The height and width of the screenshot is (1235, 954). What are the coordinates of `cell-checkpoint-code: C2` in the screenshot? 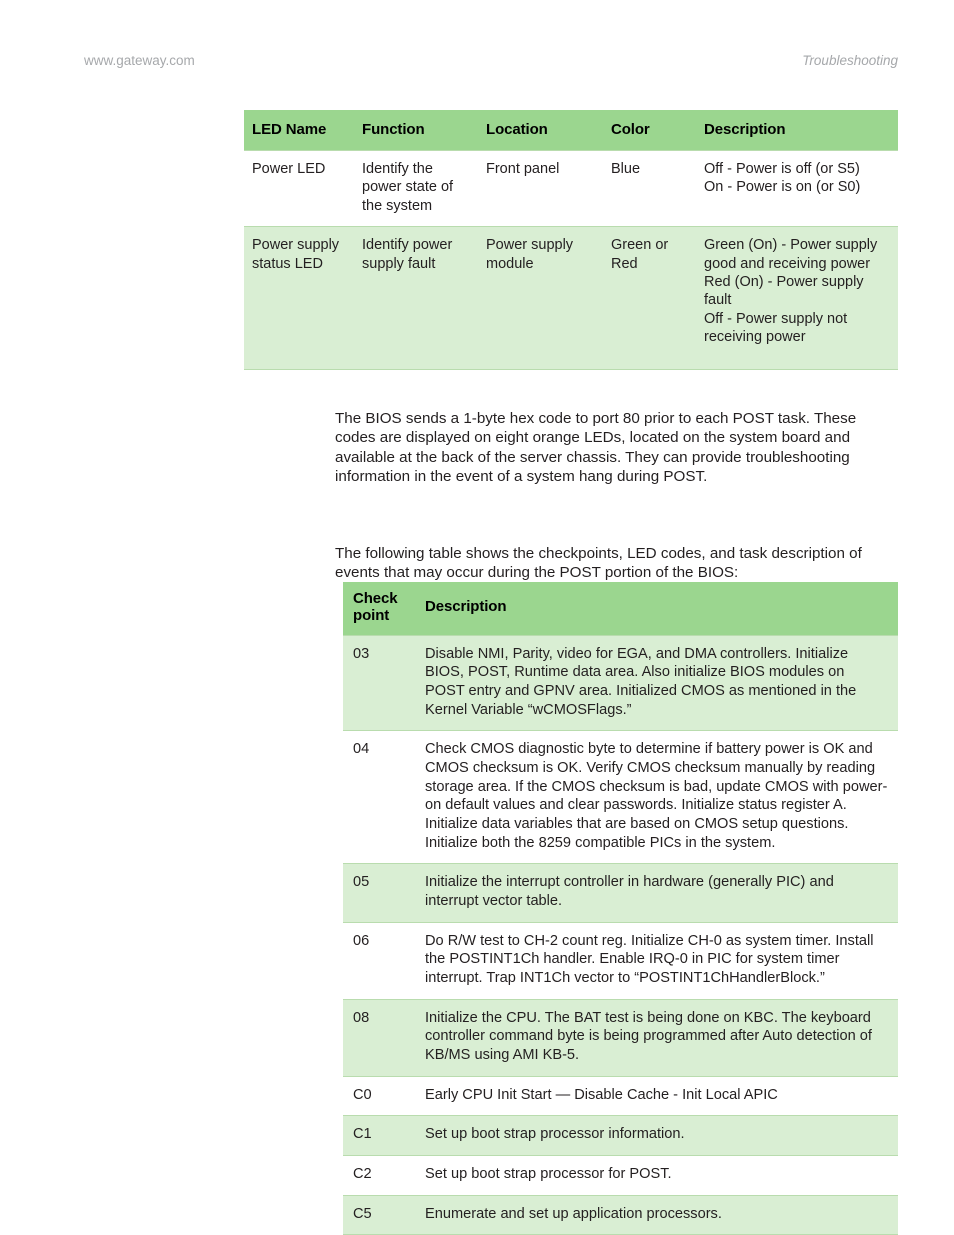 It's located at (379, 1175).